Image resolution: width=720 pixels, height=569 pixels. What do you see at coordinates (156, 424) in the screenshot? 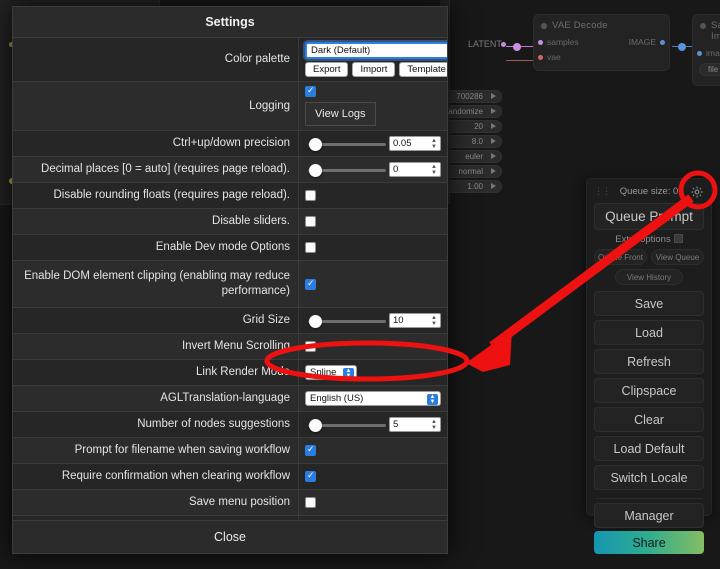
I see `setting-label: Number of nodes suggestions` at bounding box center [156, 424].